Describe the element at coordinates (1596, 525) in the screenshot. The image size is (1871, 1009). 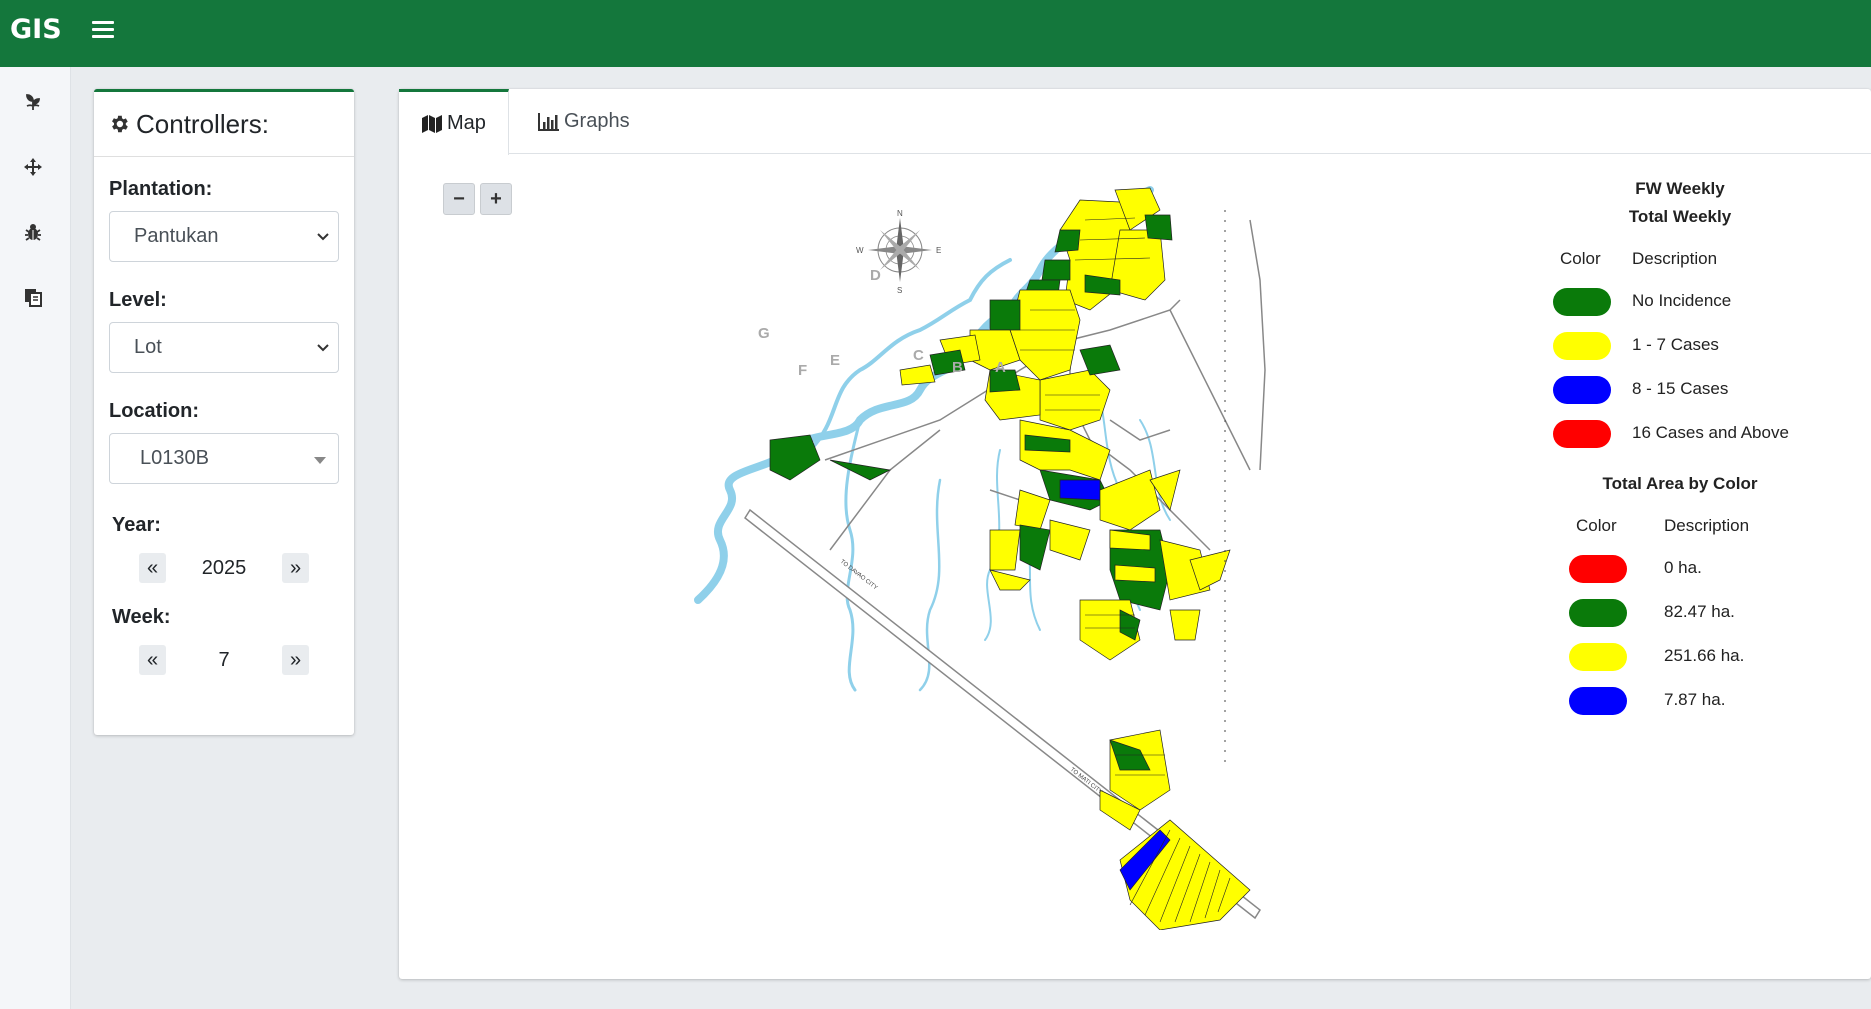
I see `area-color-header: Color` at that location.